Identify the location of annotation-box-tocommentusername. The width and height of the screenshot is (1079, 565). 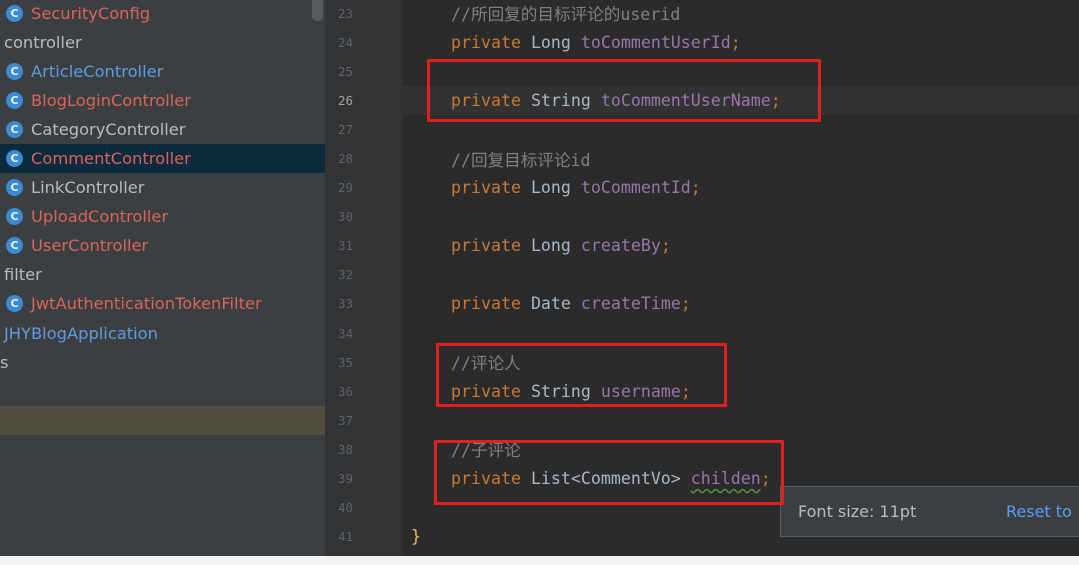
(624, 90).